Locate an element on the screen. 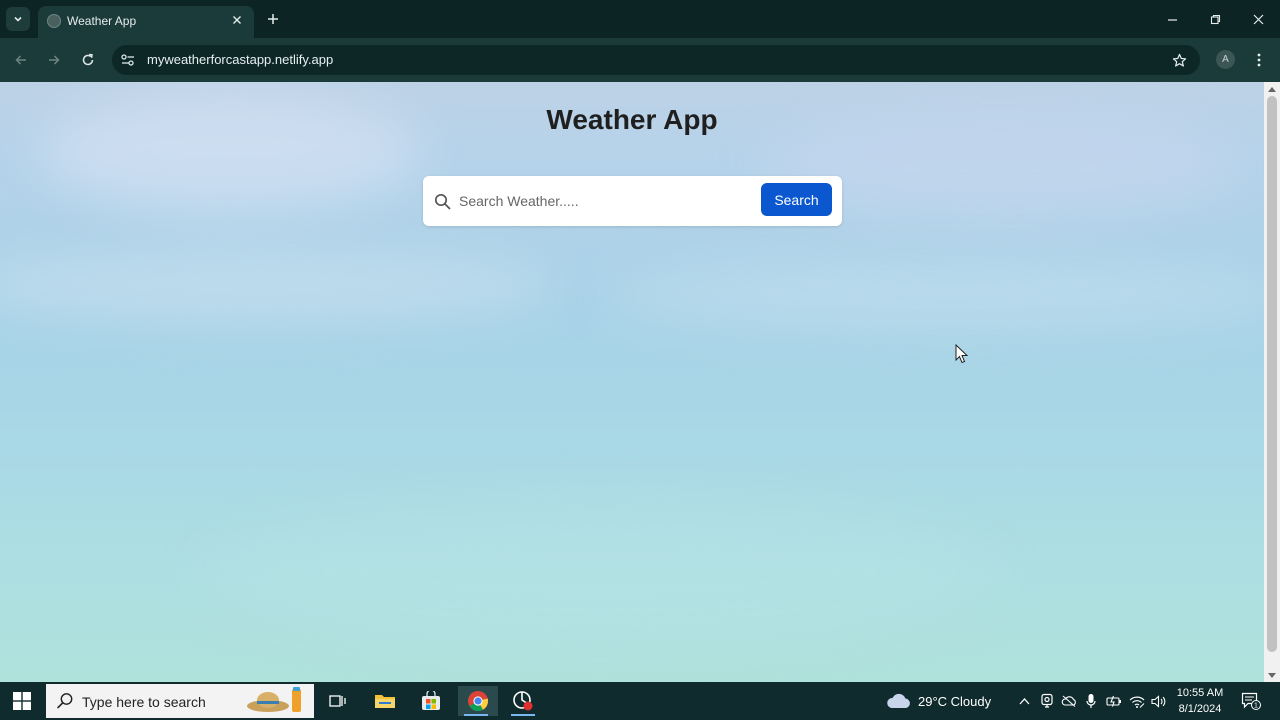 This screenshot has height=720, width=1280. reload-icon is located at coordinates (88, 59).